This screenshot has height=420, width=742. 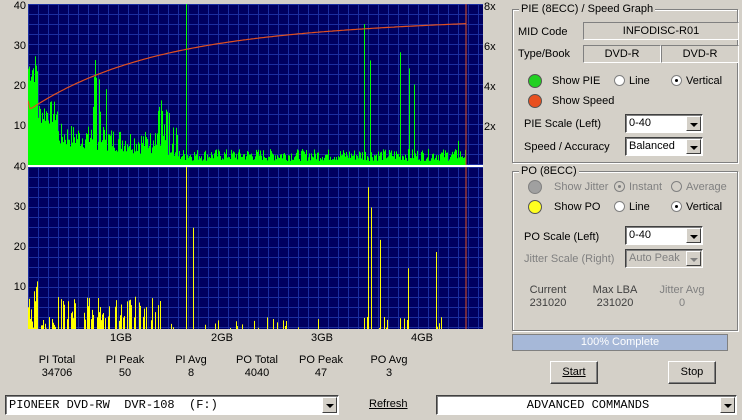 What do you see at coordinates (19, 86) in the screenshot?
I see `pie-y-tick: 20` at bounding box center [19, 86].